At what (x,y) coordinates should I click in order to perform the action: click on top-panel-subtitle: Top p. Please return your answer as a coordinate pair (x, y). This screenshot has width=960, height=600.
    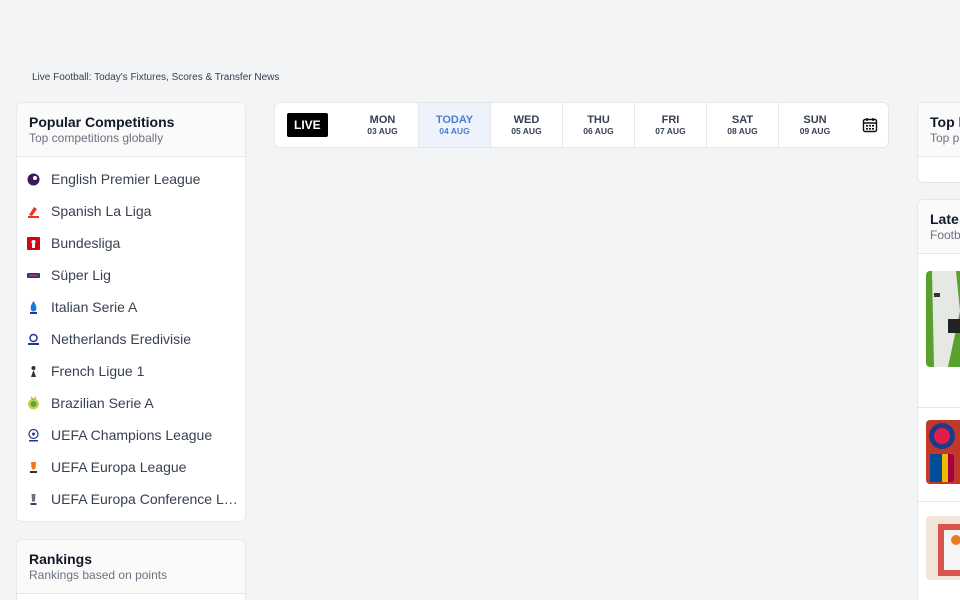
    Looking at the image, I should click on (945, 138).